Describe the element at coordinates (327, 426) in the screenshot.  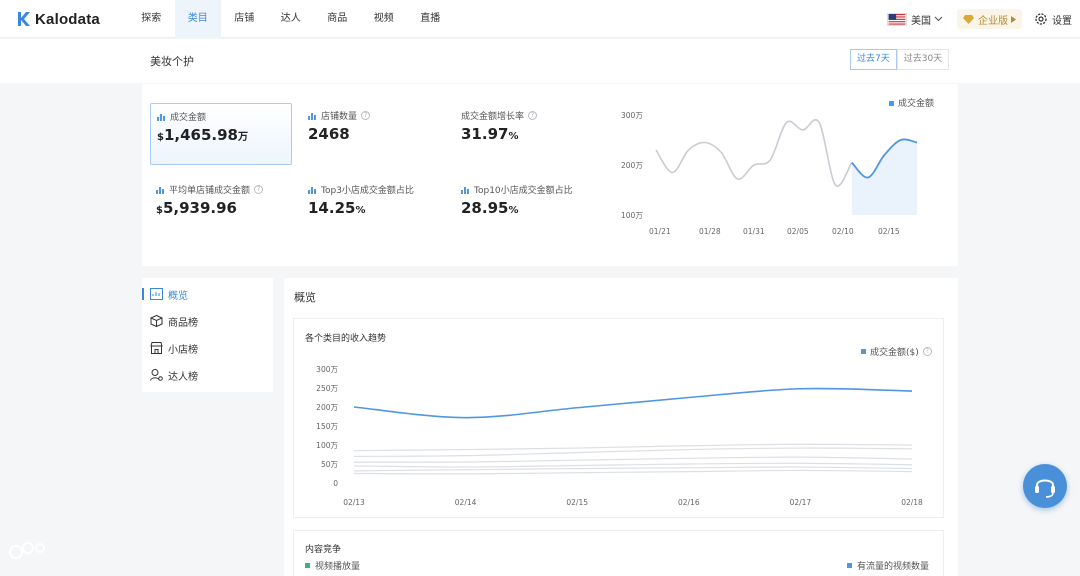
I see `y-tick-label: 150万` at that location.